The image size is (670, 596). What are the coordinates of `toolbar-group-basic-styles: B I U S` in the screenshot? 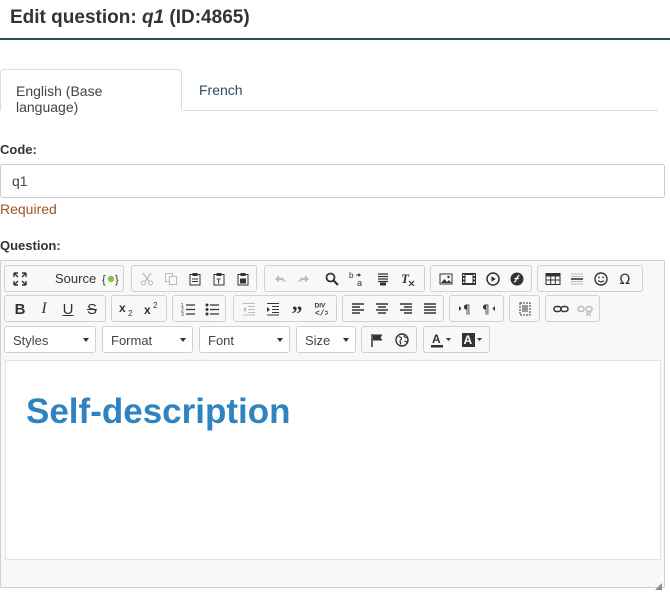 It's located at (55, 308).